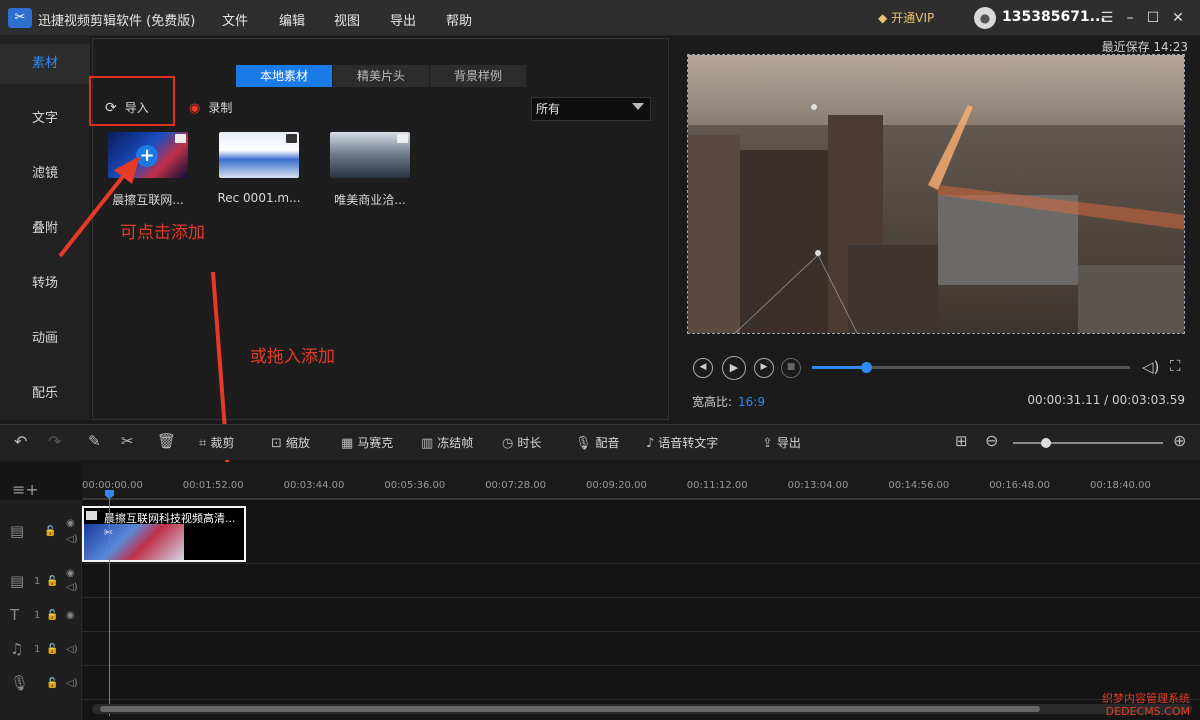  I want to click on text-track, so click(641, 615).